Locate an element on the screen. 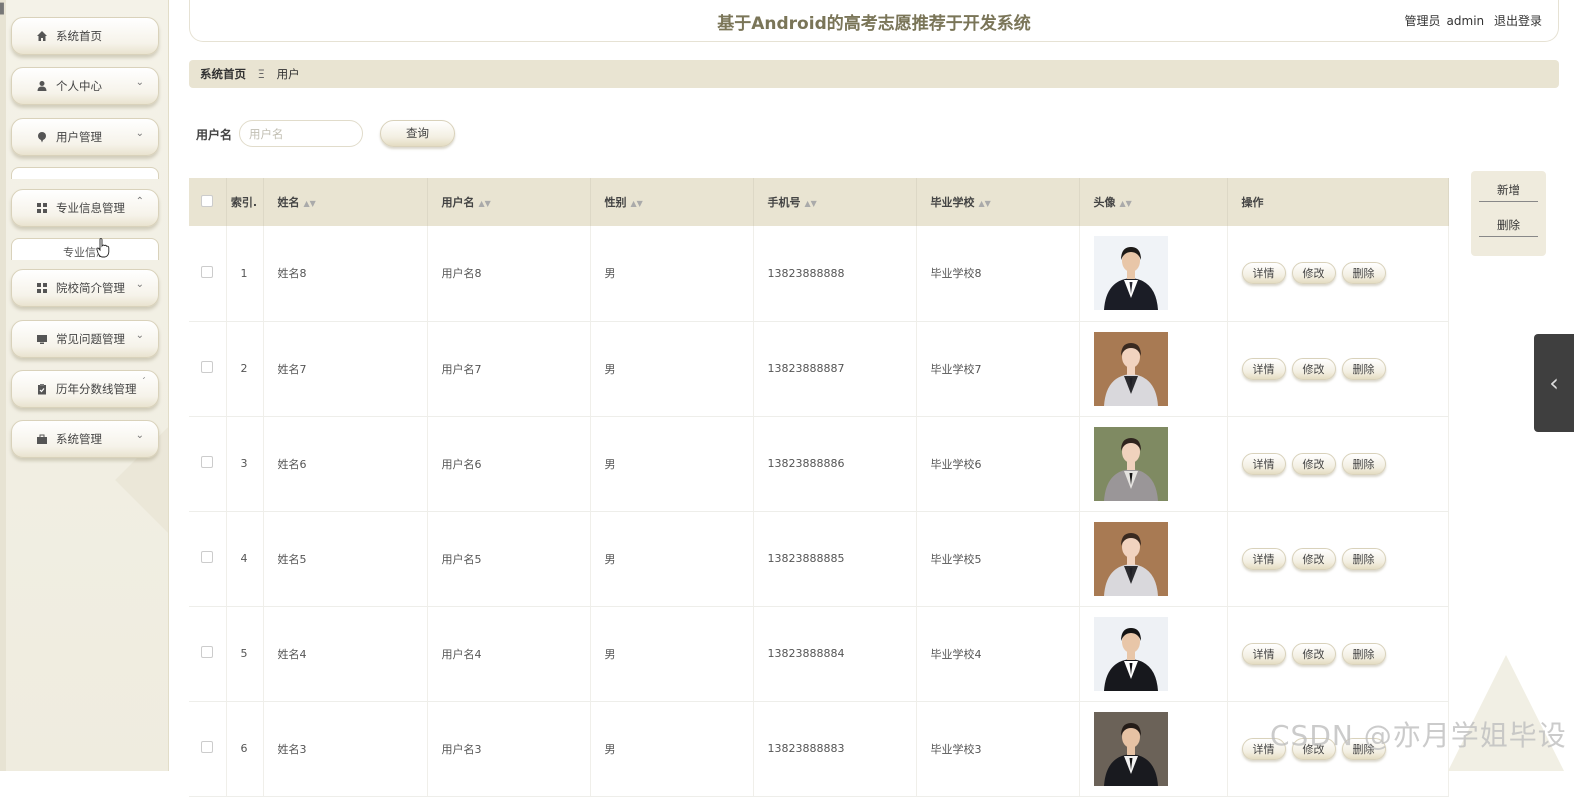 The height and width of the screenshot is (797, 1591). search-button: 查询 is located at coordinates (417, 133).